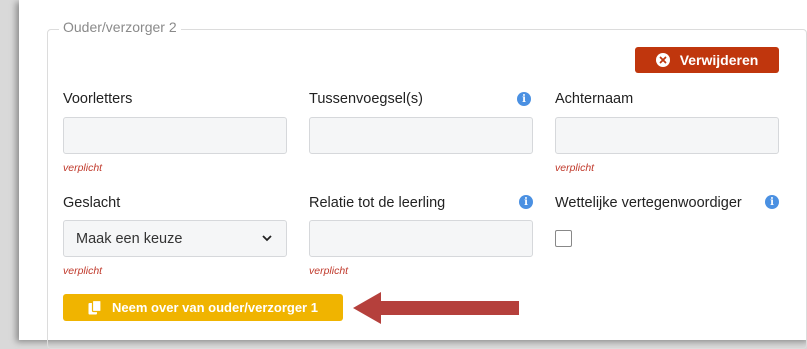  I want to click on voorletters-input, so click(175, 135).